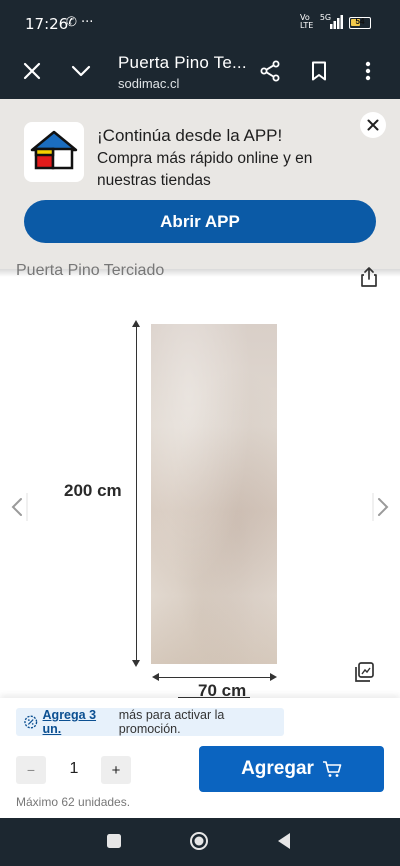  What do you see at coordinates (200, 73) in the screenshot?
I see `browser-top-bar: Puerta Pino Te... sodimac.cl` at bounding box center [200, 73].